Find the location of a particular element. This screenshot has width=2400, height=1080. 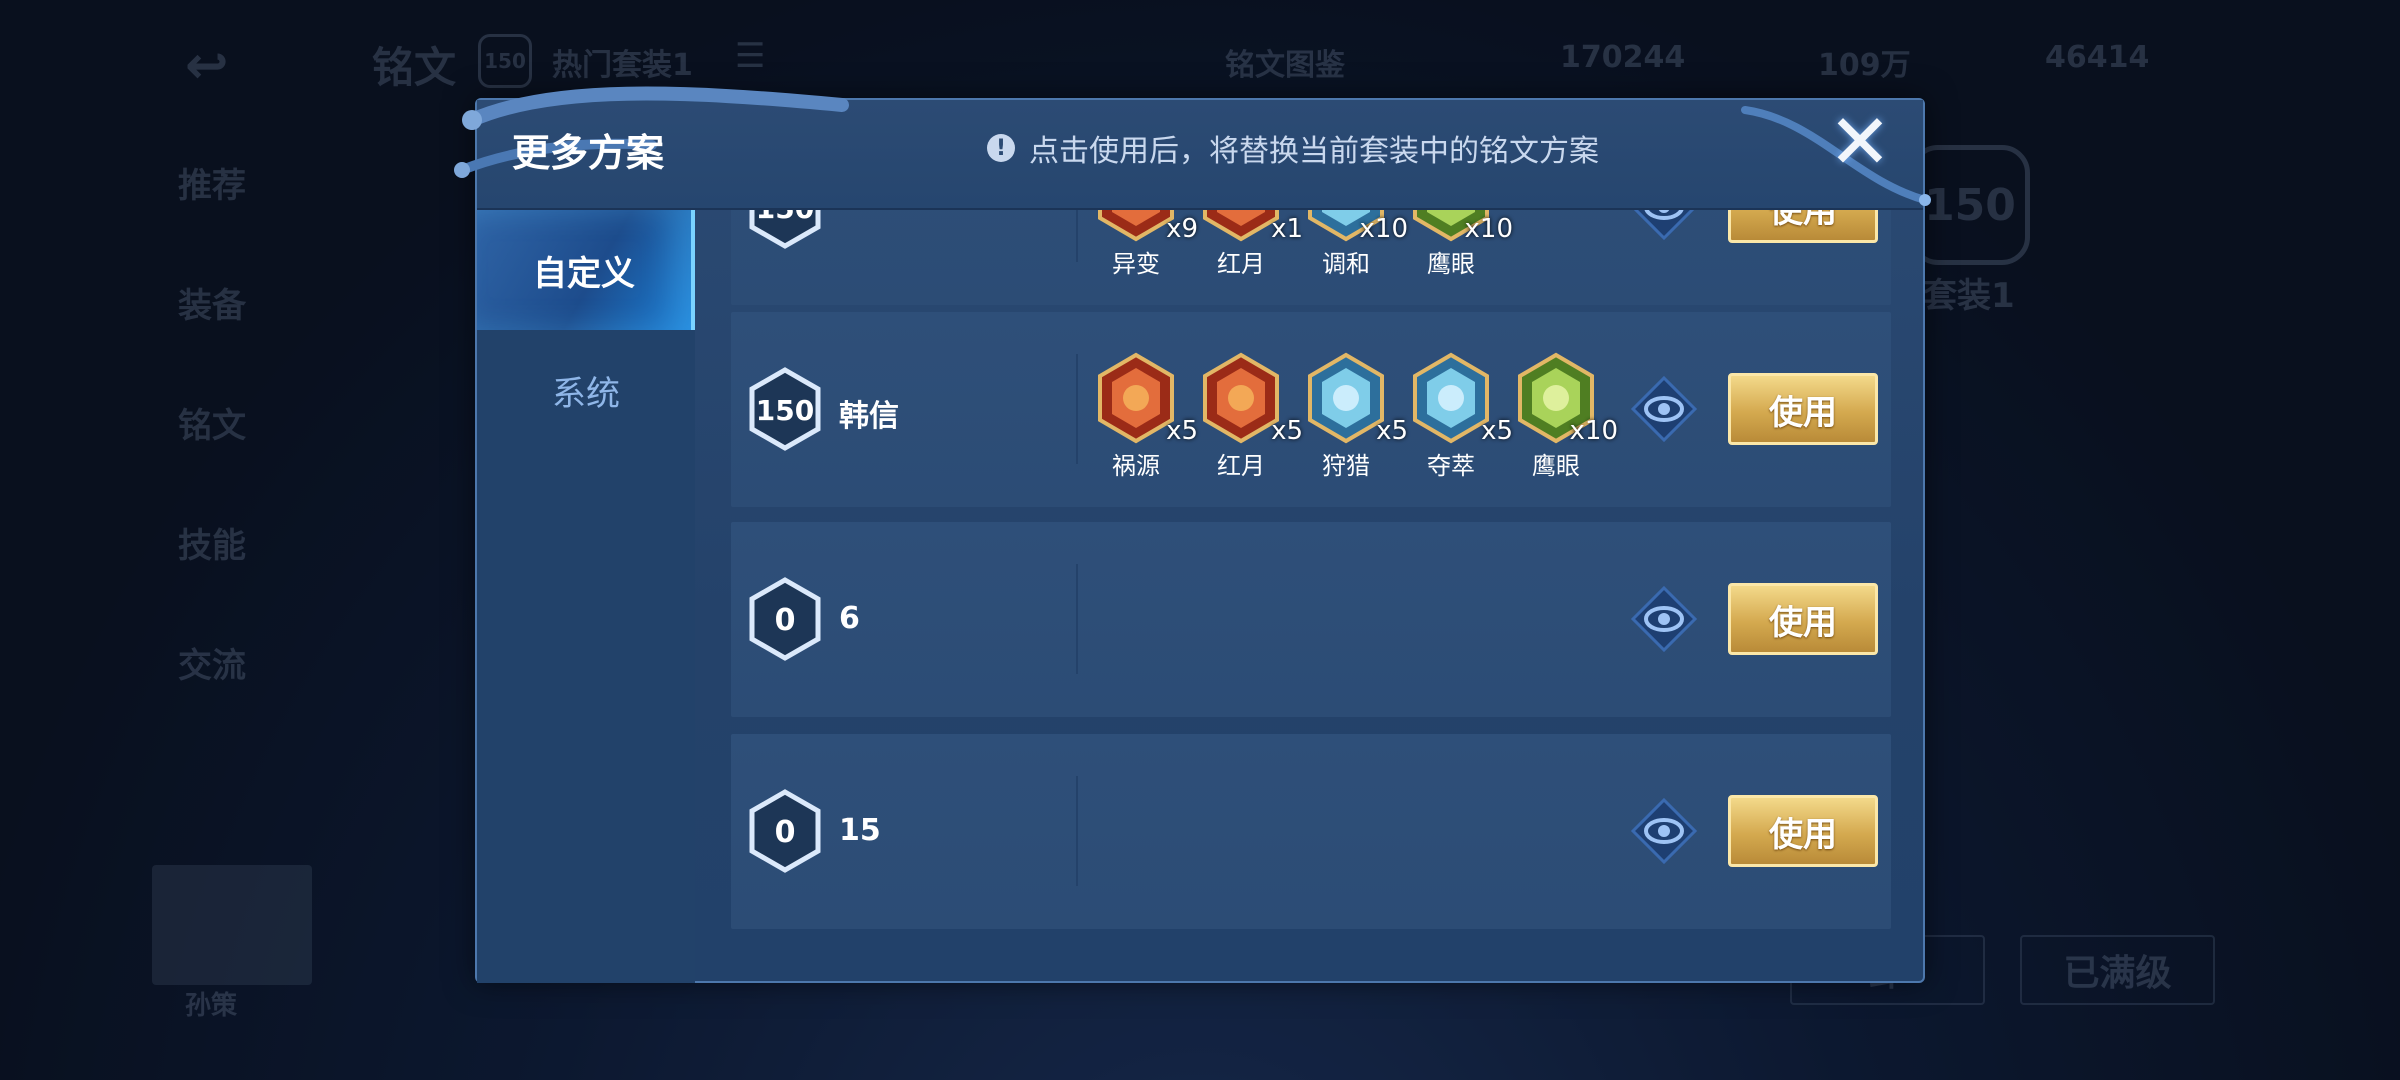

rune-count: x1 is located at coordinates (1287, 229).